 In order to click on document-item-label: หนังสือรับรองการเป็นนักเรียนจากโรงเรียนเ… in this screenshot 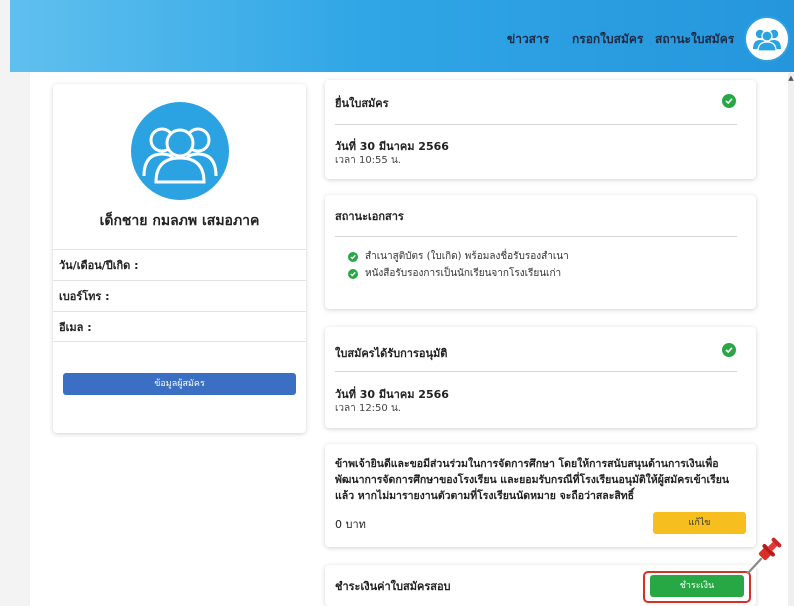, I will do `click(463, 273)`.